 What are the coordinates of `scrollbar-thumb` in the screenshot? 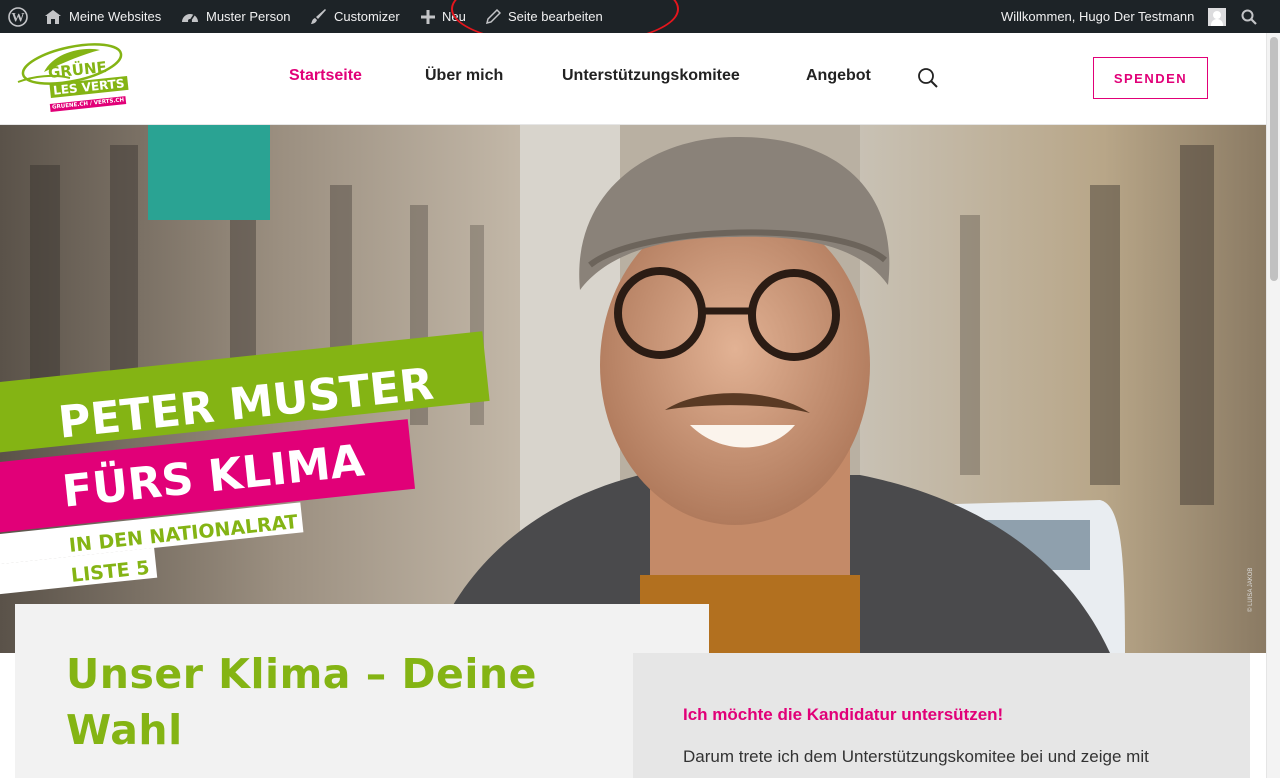 It's located at (1274, 159).